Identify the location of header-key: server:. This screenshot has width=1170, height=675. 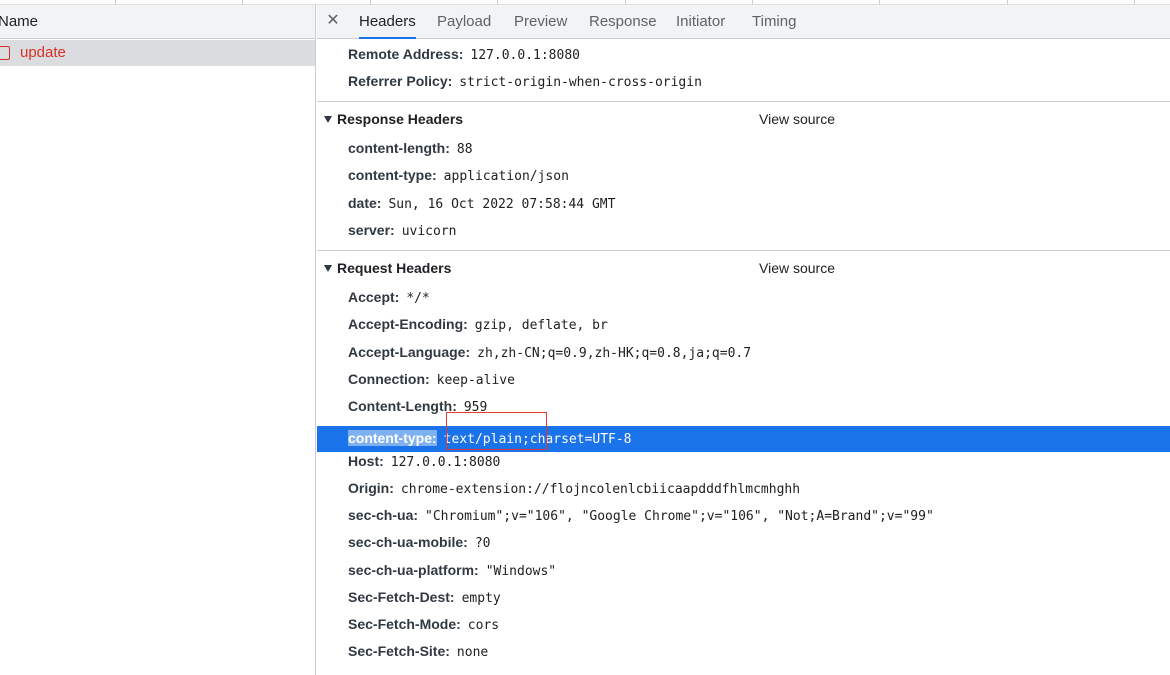
(371, 230).